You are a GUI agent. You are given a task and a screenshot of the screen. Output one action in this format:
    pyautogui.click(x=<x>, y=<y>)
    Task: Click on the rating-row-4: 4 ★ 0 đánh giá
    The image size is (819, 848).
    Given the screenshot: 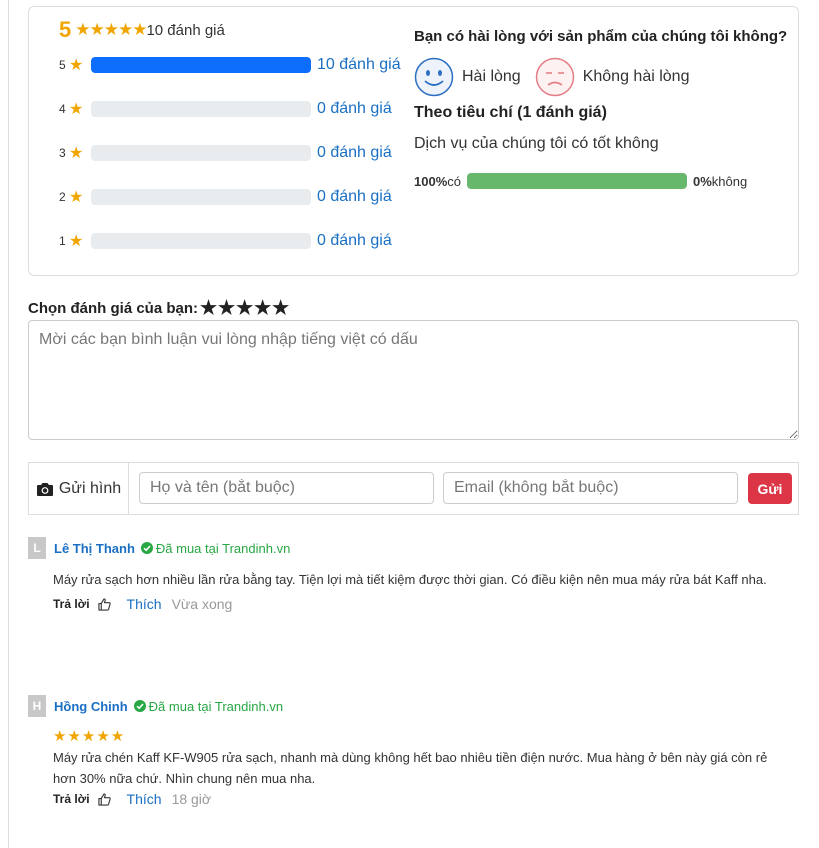 What is the action you would take?
    pyautogui.click(x=225, y=109)
    